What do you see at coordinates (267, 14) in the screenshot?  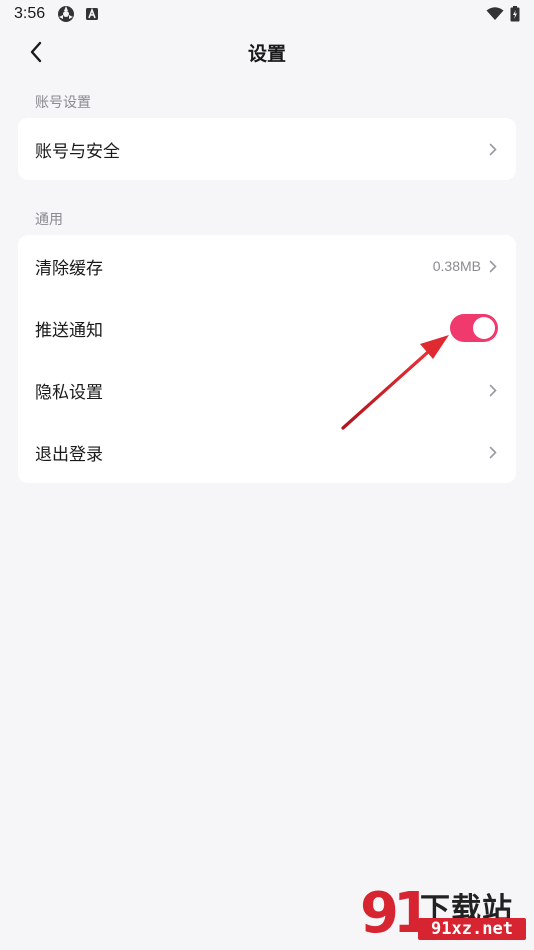 I see `status-bar: 3:56` at bounding box center [267, 14].